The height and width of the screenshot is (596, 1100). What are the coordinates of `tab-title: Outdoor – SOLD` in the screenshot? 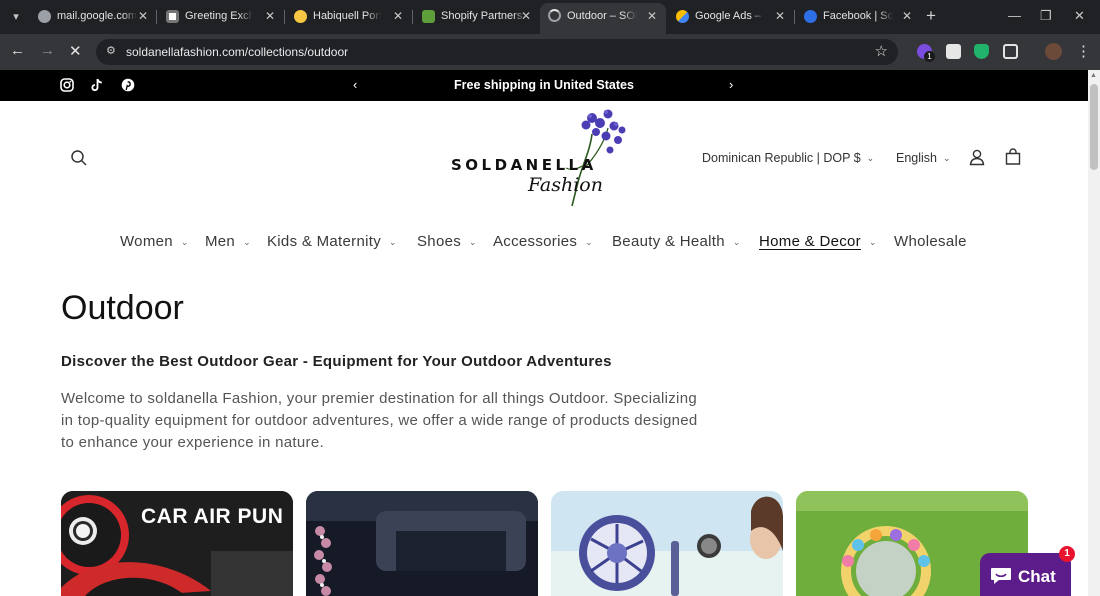 It's located at (602, 16).